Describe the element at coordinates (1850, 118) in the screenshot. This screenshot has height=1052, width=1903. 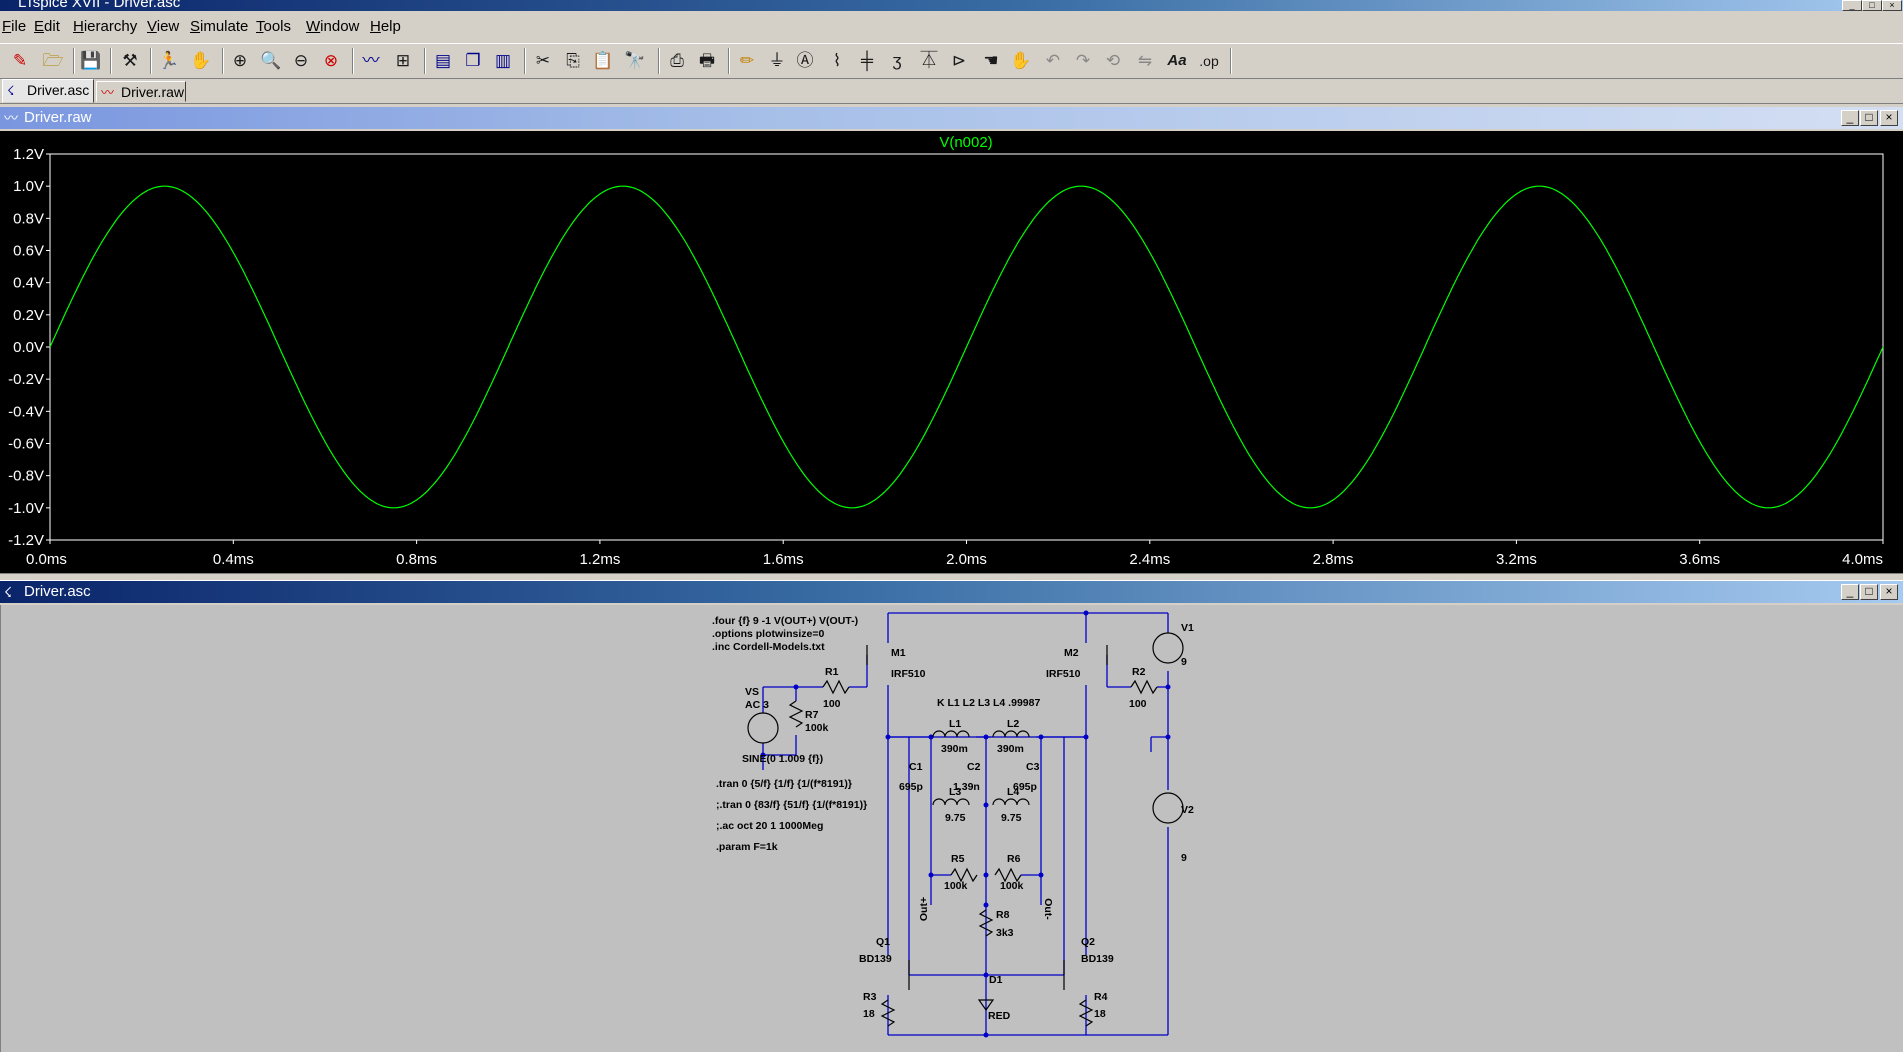
I see `minimize-plot-button: _` at that location.